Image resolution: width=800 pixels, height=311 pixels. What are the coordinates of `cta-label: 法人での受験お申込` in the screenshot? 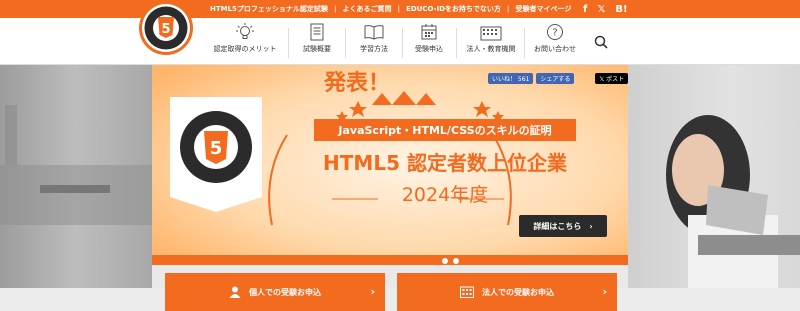 It's located at (518, 292).